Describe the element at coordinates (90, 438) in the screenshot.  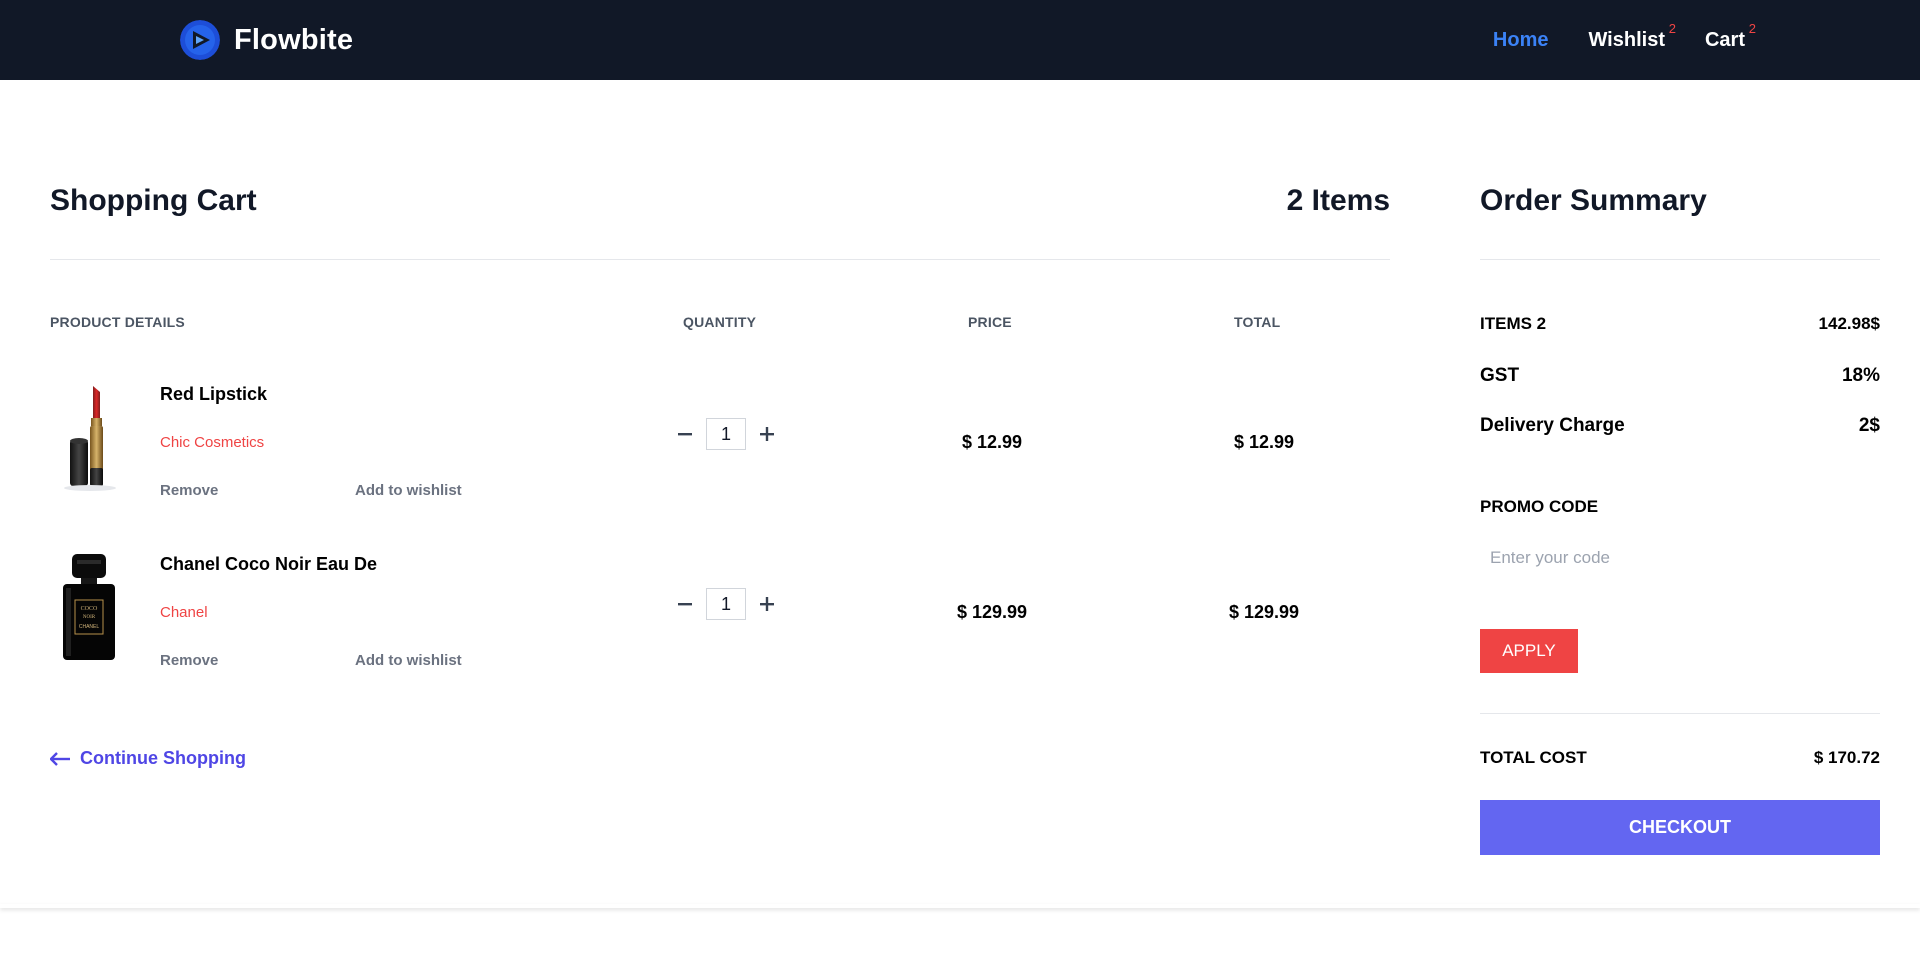
I see `lipstick-image` at that location.